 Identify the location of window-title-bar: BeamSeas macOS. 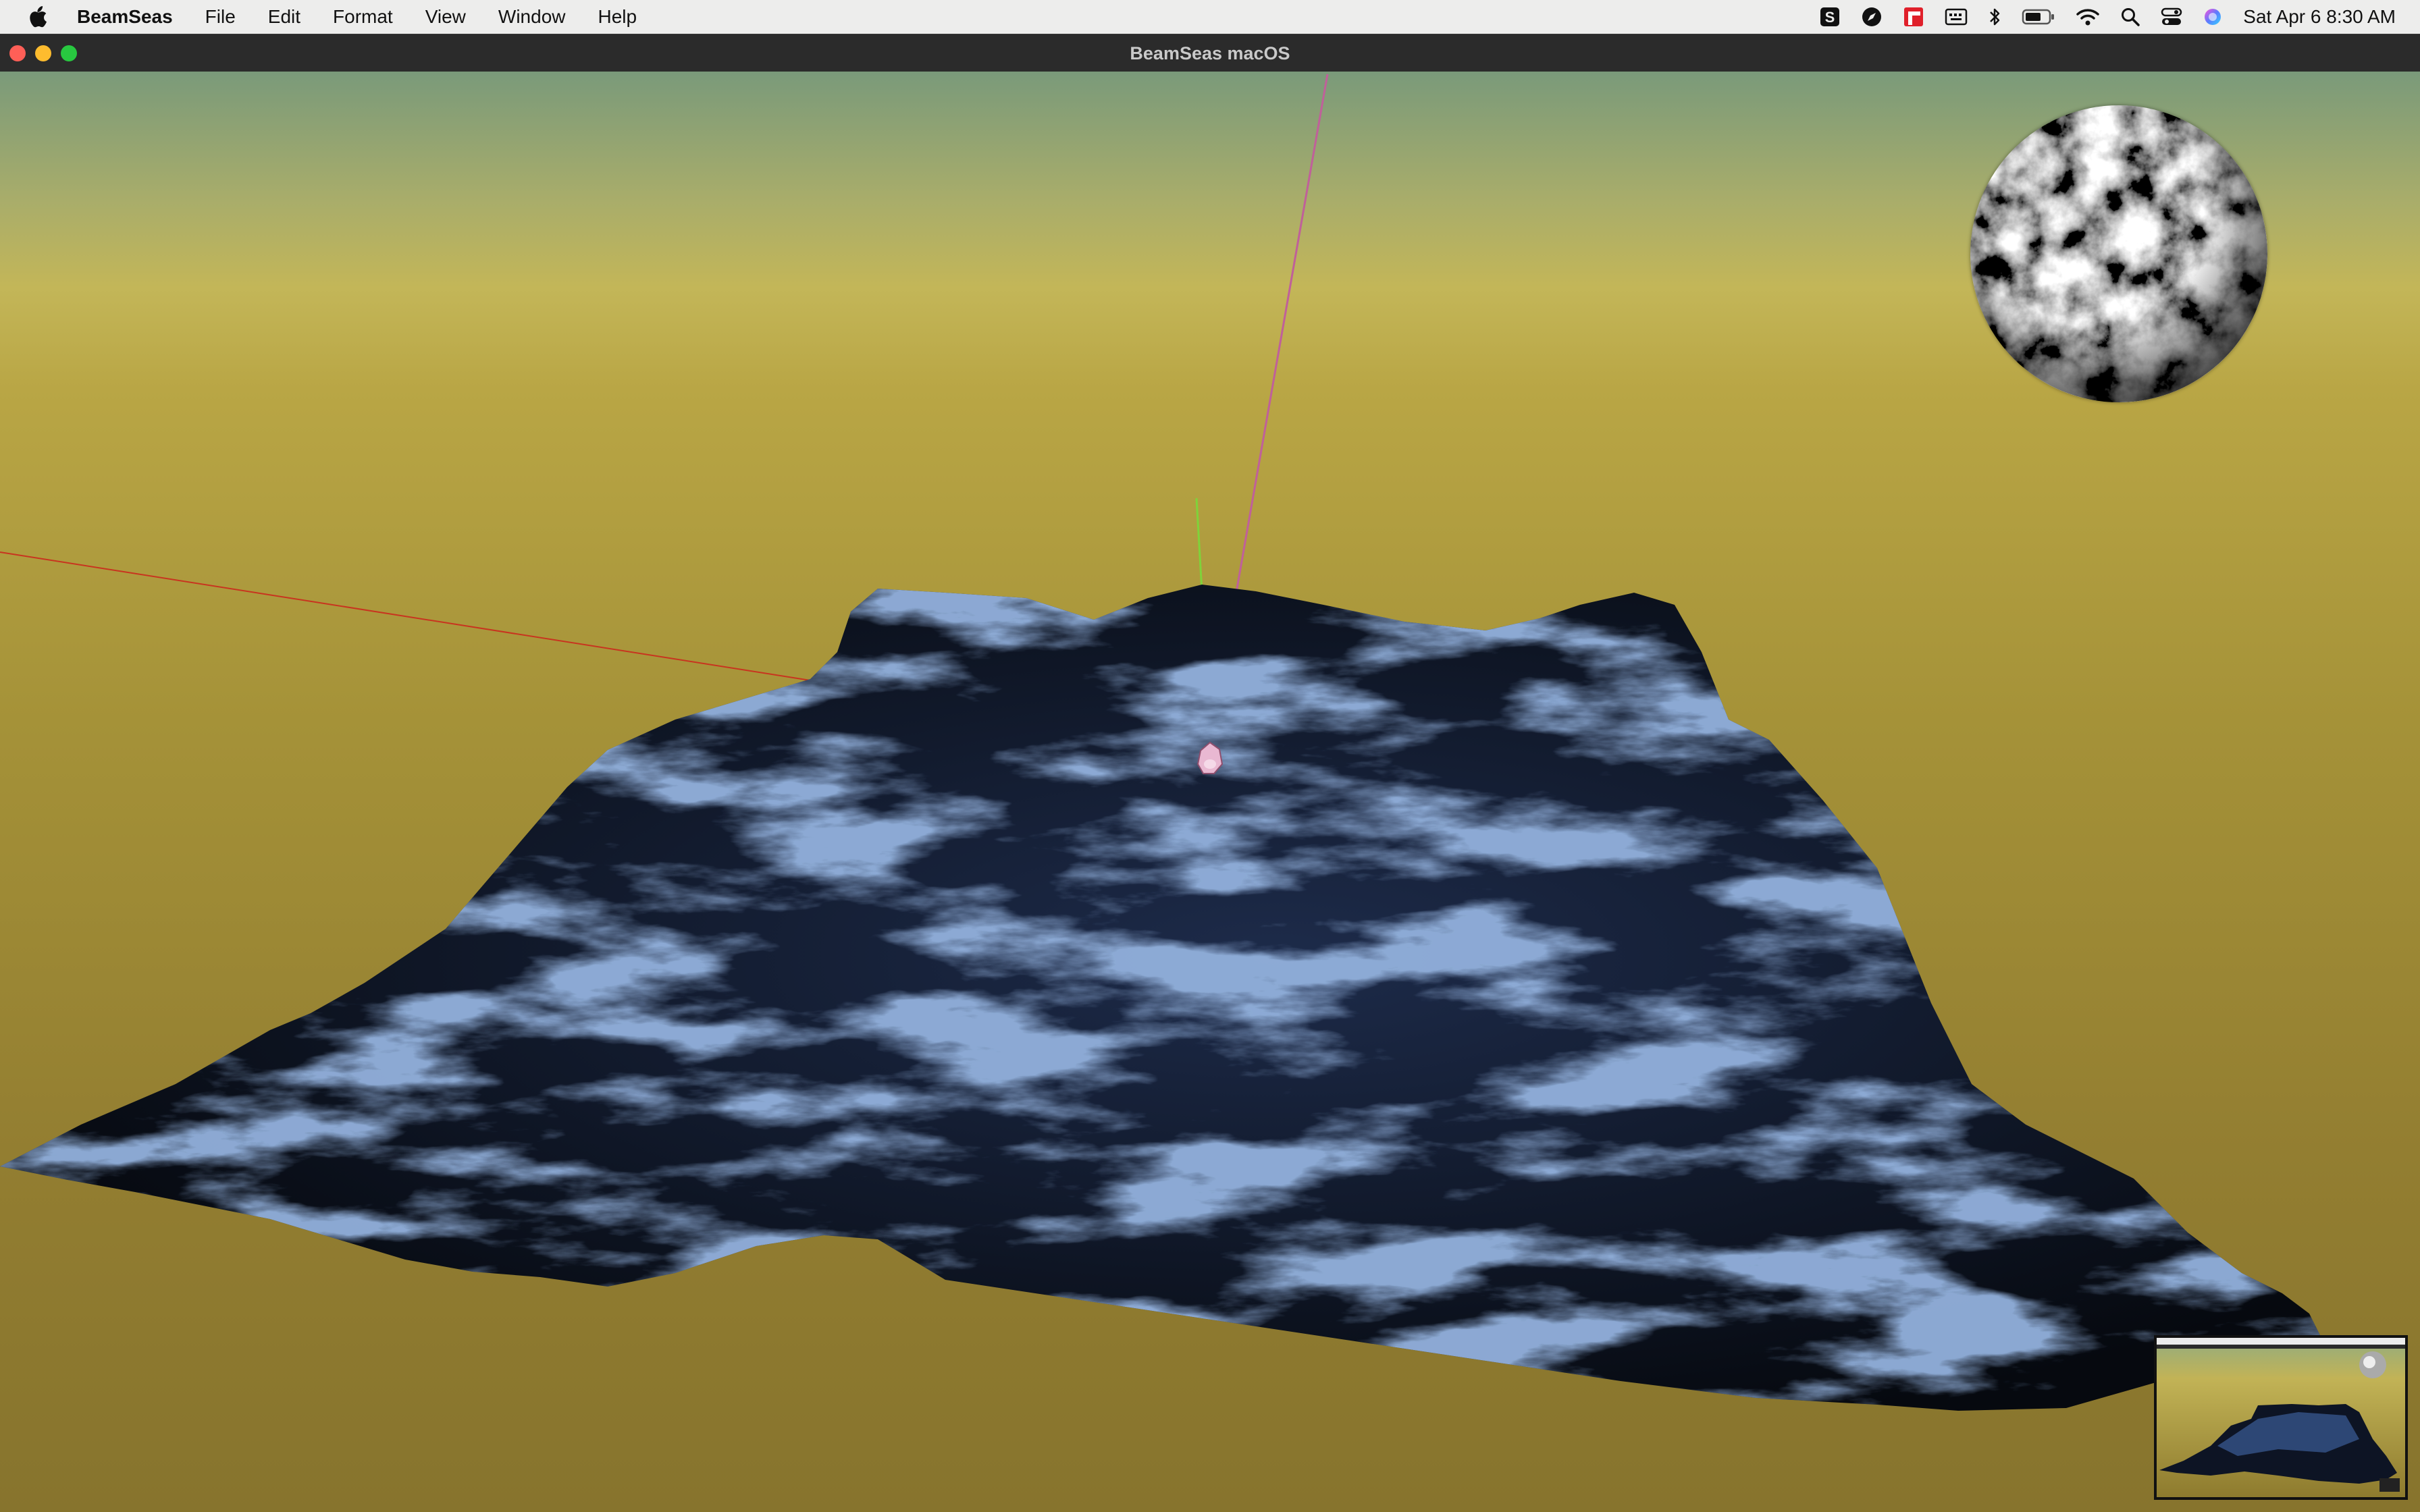
(1210, 53).